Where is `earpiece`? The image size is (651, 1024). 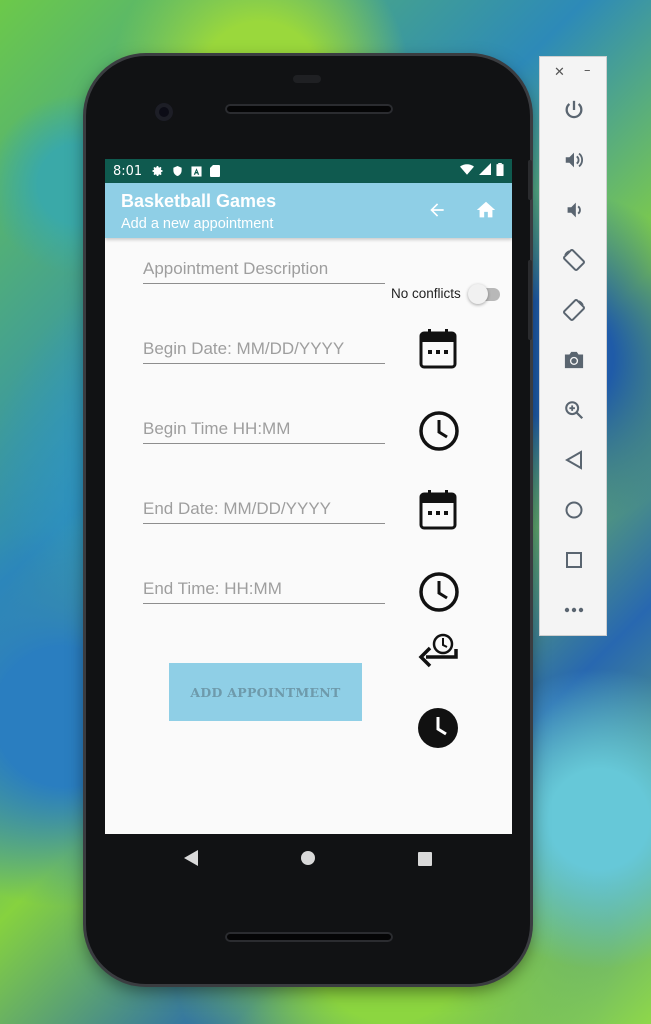
earpiece is located at coordinates (307, 79).